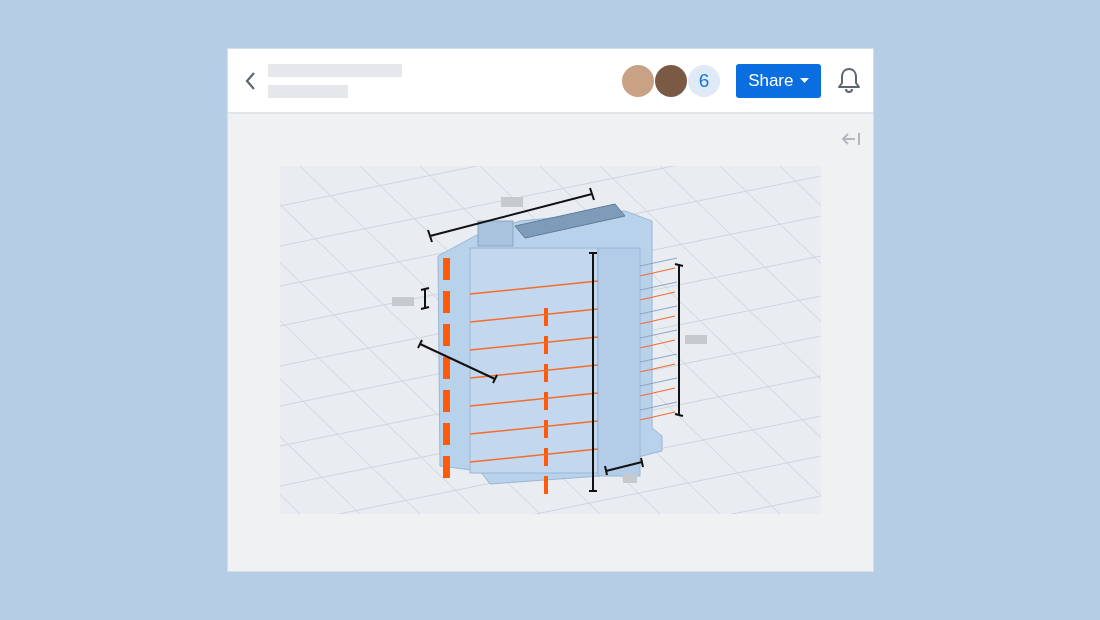 The image size is (1100, 620). What do you see at coordinates (848, 80) in the screenshot?
I see `notification-bell-icon` at bounding box center [848, 80].